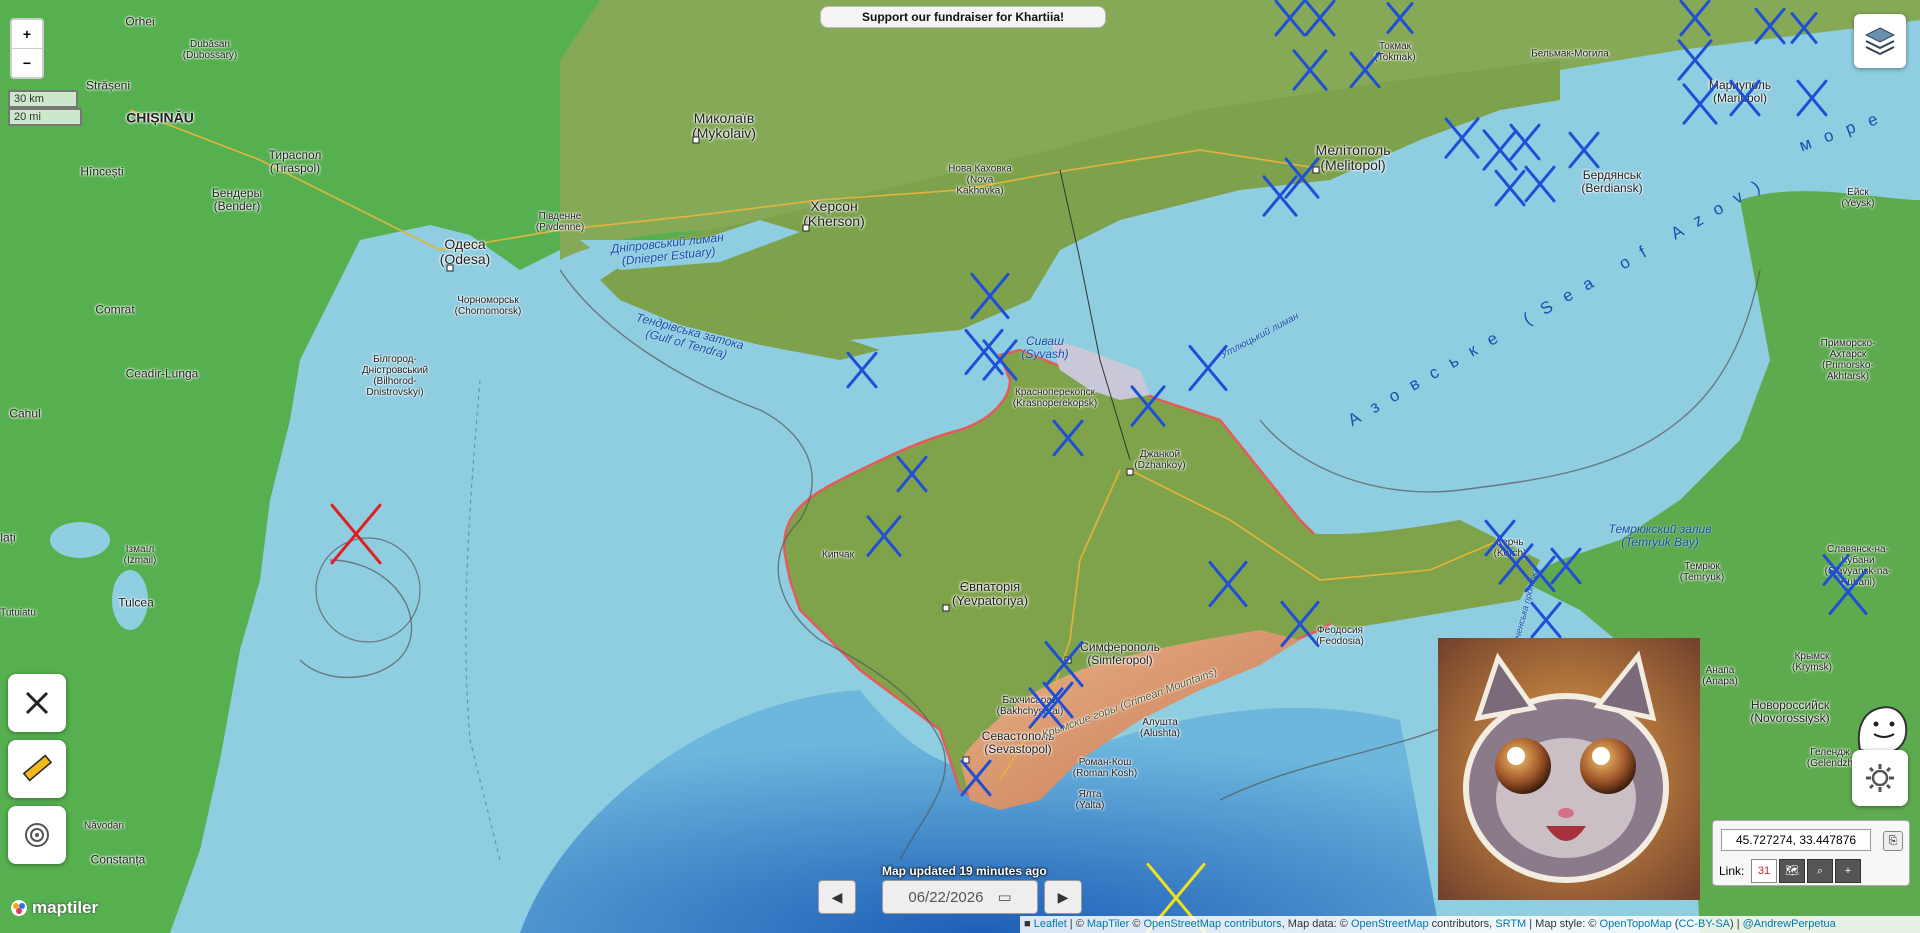 The height and width of the screenshot is (933, 1920). I want to click on calendar-icon: ▭, so click(1004, 897).